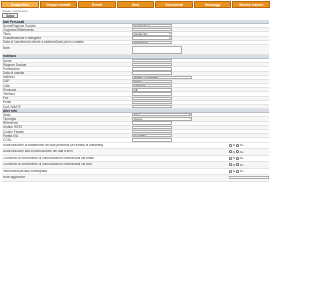 The height and width of the screenshot is (300, 320). Describe the element at coordinates (200, 115) in the screenshot. I see `field-value: Attivo` at that location.